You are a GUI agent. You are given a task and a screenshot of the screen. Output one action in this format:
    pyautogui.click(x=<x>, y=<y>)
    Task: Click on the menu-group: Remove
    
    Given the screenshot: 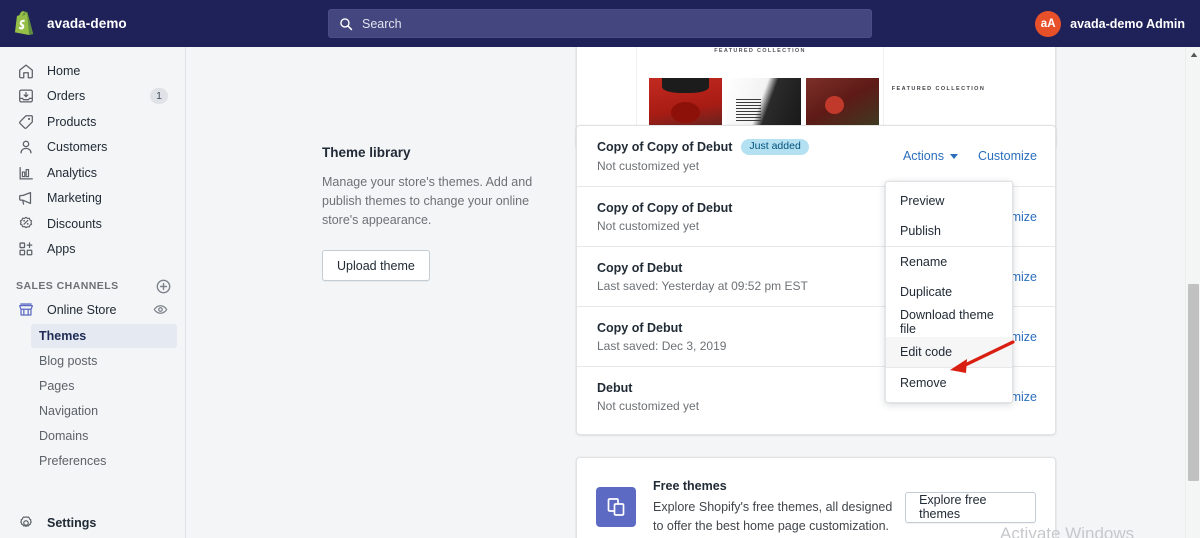 What is the action you would take?
    pyautogui.click(x=949, y=382)
    